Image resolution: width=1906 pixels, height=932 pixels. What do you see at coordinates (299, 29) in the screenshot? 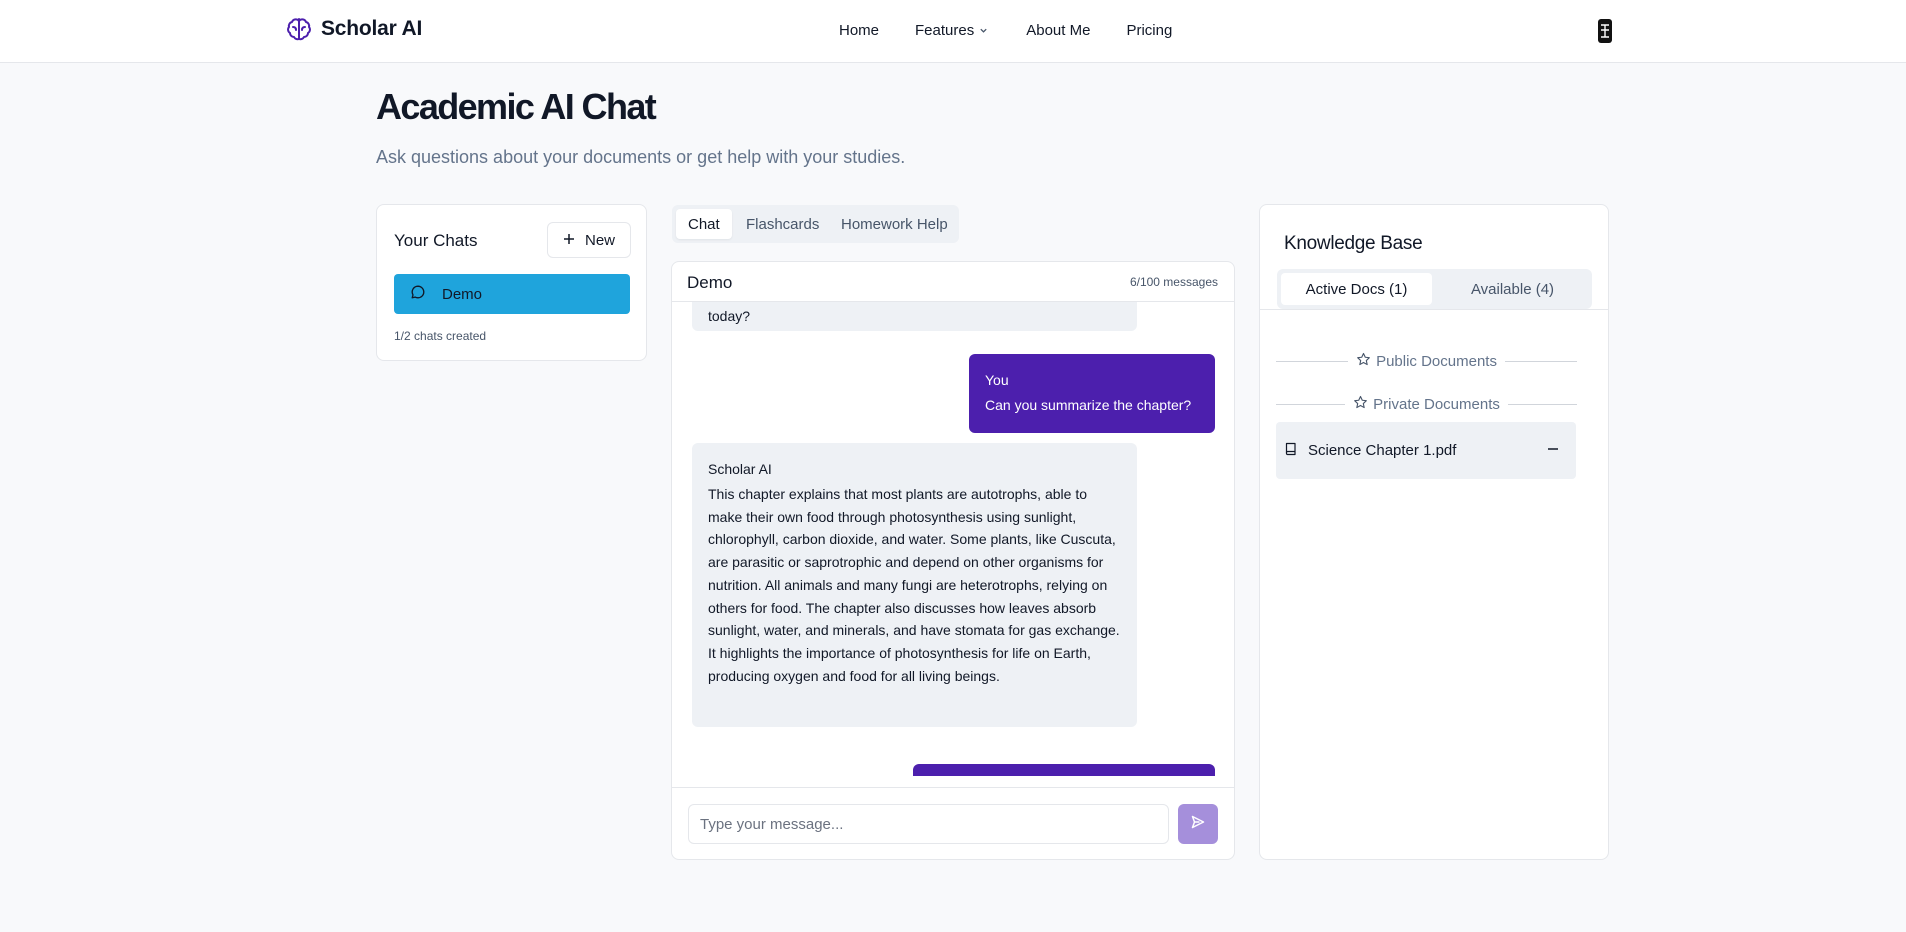
I see `brain-icon` at bounding box center [299, 29].